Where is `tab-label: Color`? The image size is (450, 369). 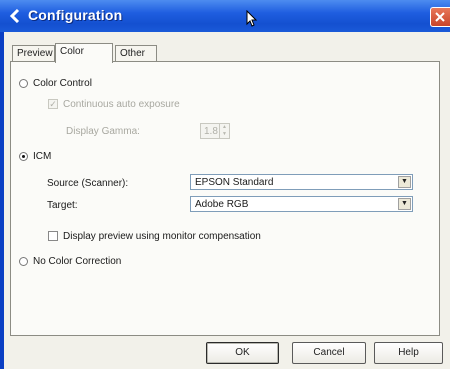 tab-label: Color is located at coordinates (72, 51).